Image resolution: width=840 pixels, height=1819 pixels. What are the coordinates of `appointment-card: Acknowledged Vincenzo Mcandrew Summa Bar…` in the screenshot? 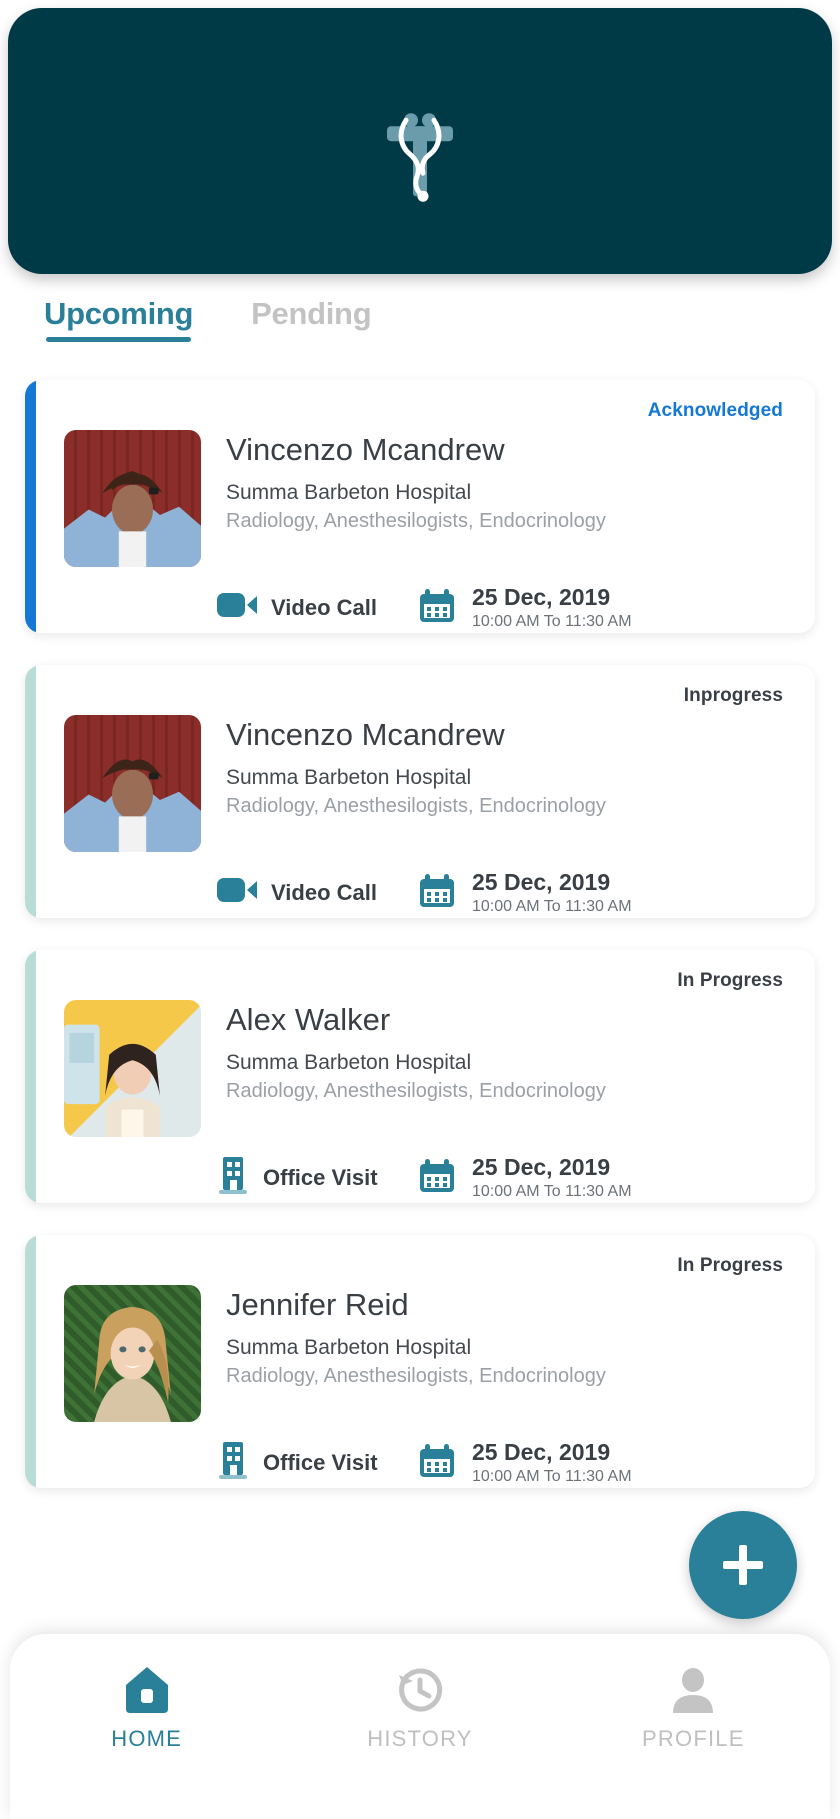 It's located at (420, 506).